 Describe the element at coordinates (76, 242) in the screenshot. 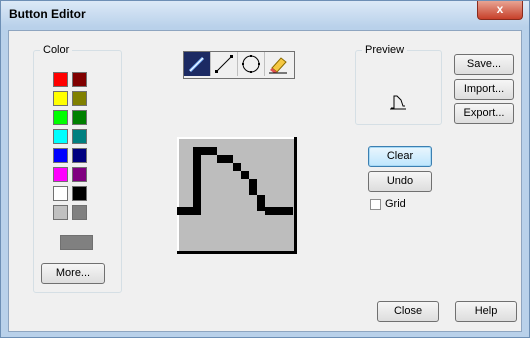

I see `current-color-swatch` at that location.